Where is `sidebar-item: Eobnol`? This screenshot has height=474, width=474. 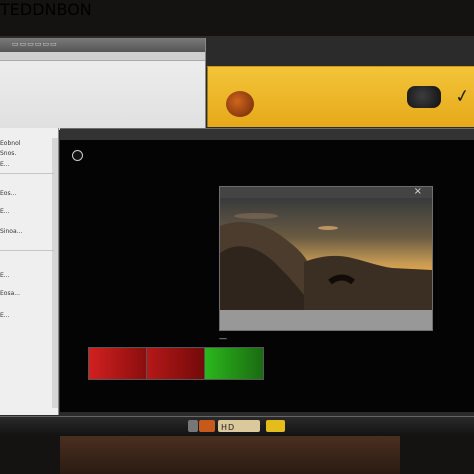
sidebar-item: Eobnol is located at coordinates (10, 143).